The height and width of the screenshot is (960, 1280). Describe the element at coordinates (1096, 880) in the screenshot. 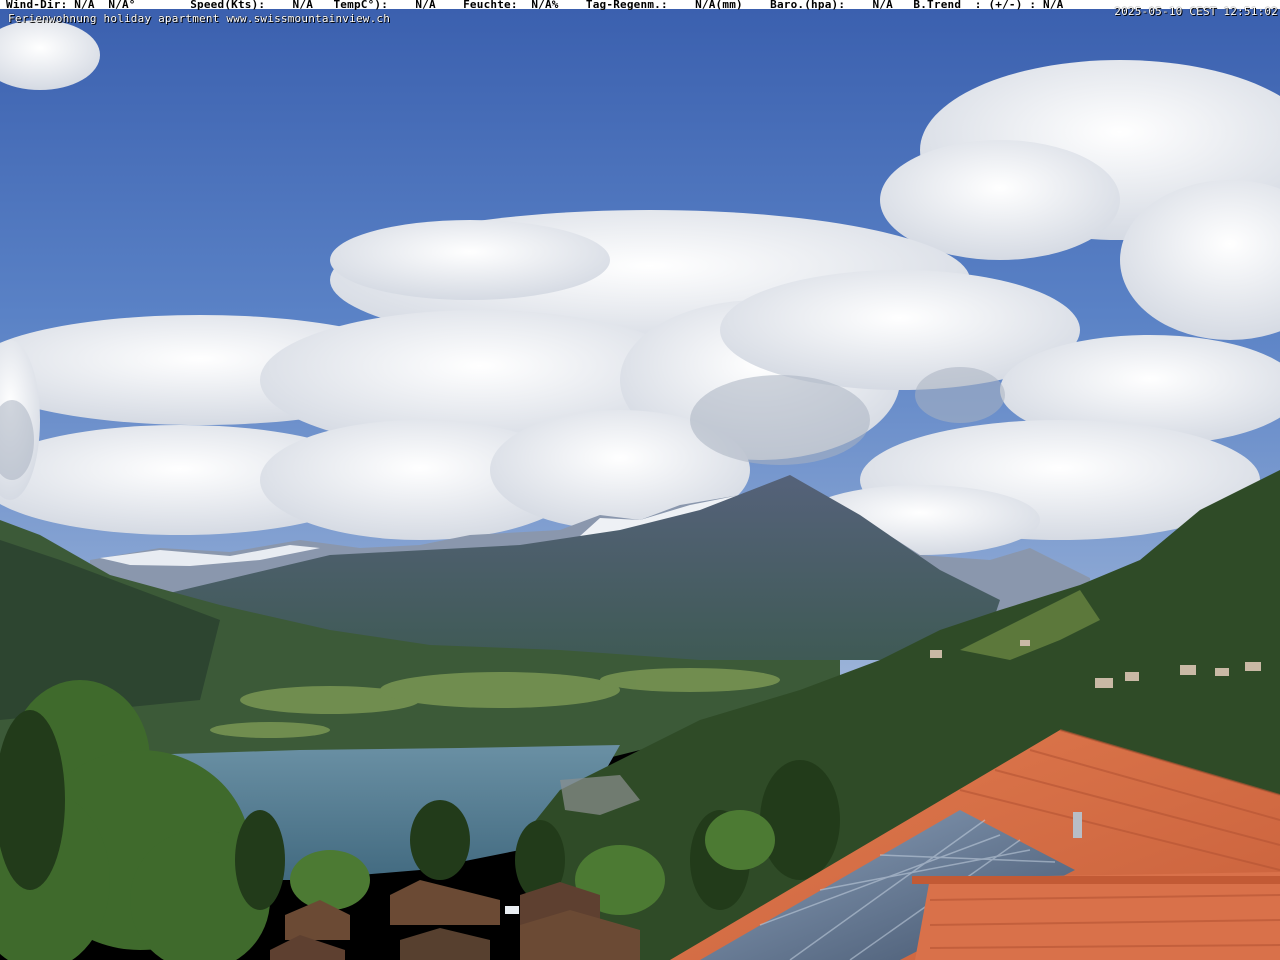

I see `roof-lower-edge` at that location.